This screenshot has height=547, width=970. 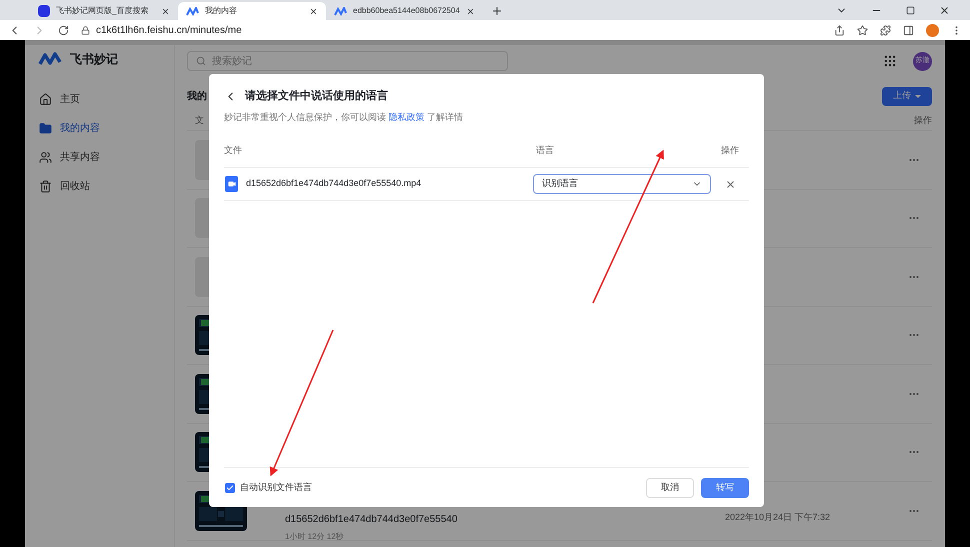 I want to click on share-icon, so click(x=839, y=30).